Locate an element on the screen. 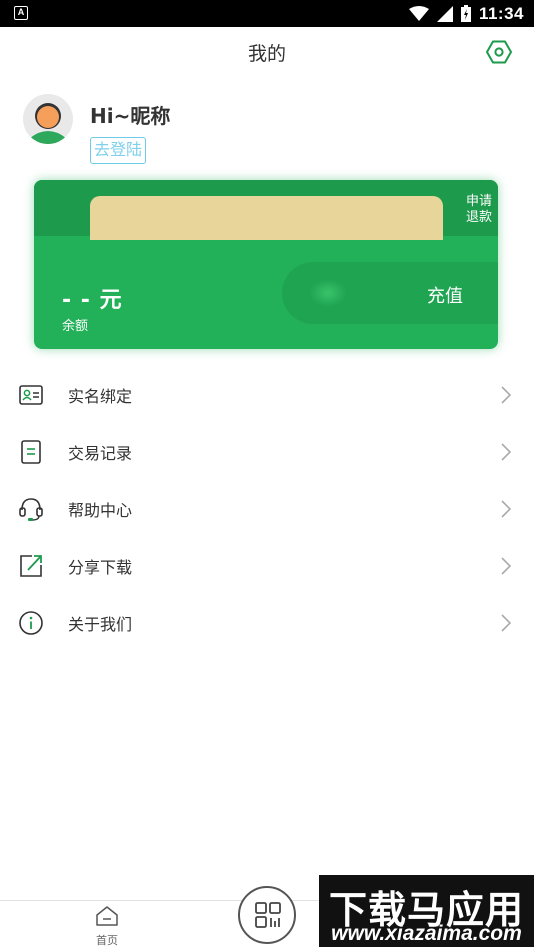 This screenshot has height=950, width=534. recharge-button: 充值 is located at coordinates (390, 293).